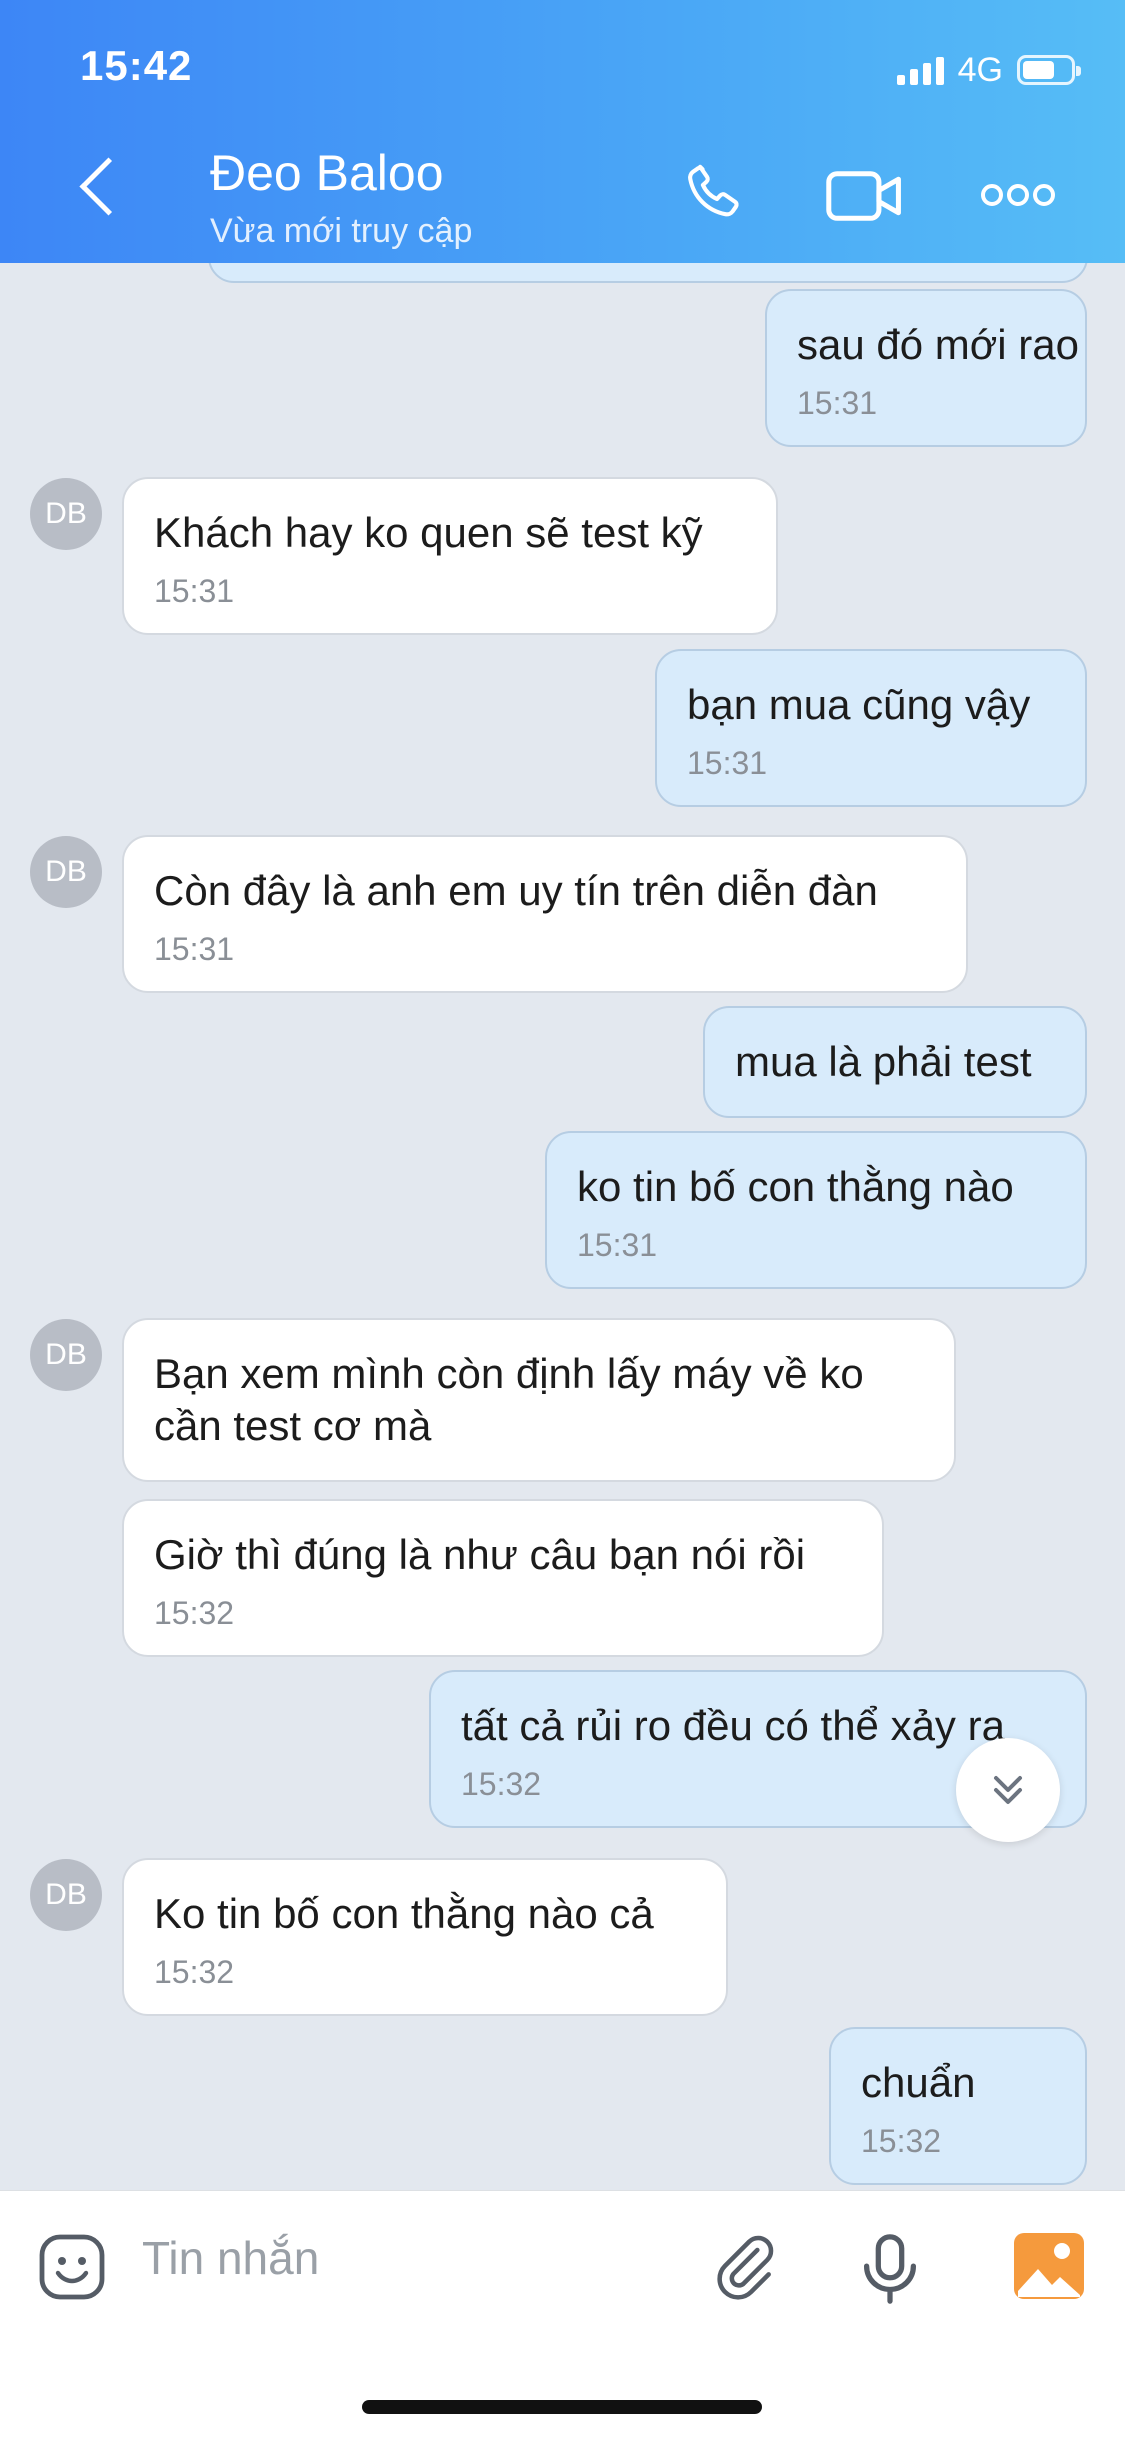 Image resolution: width=1125 pixels, height=2437 pixels. I want to click on message-incoming: Khách hay ko quen sẽ test kỹ 15:31, so click(450, 556).